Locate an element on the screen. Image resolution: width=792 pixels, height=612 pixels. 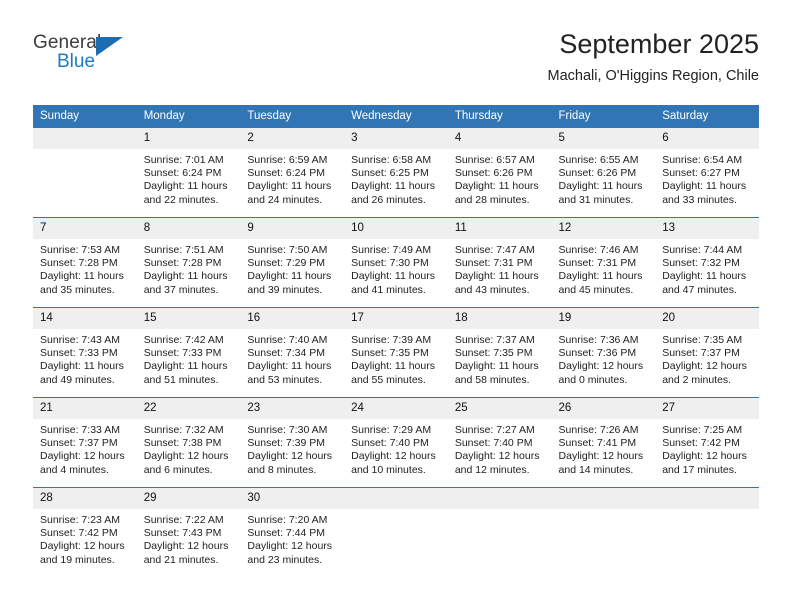
daylight-line-2: and 41 minutes. is located at coordinates (388, 289).